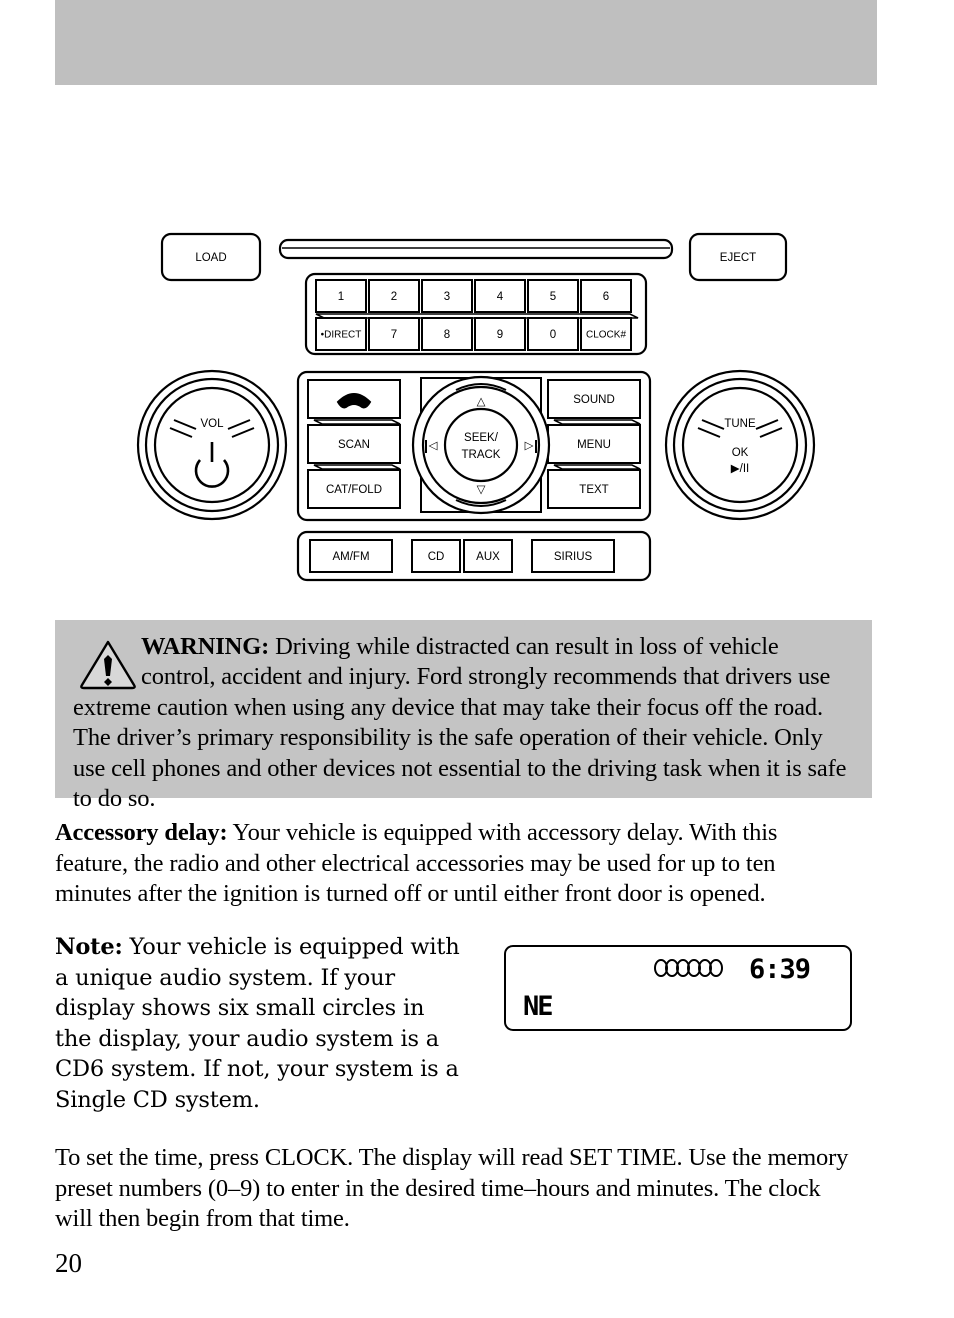 The image size is (954, 1318). Describe the element at coordinates (212, 424) in the screenshot. I see `vol-knob-label: VOL` at that location.